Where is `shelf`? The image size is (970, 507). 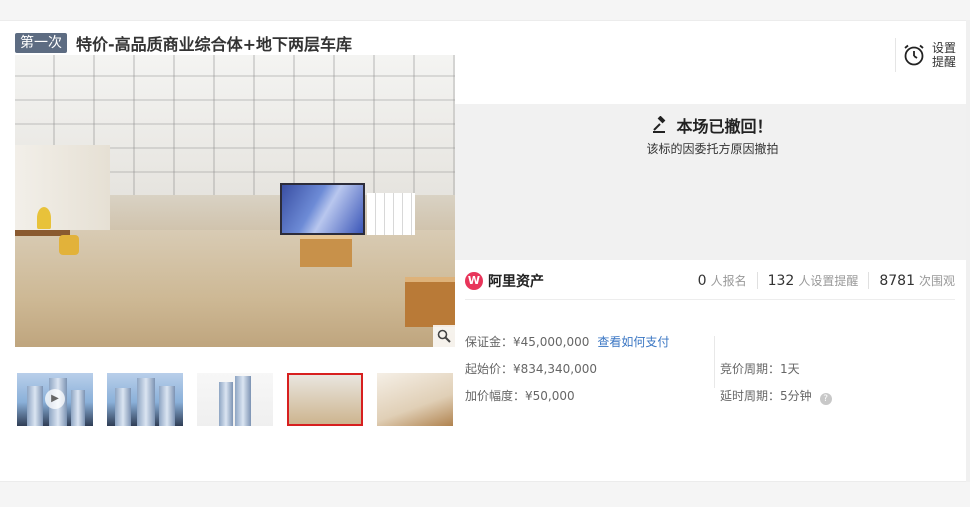
shelf is located at coordinates (391, 214).